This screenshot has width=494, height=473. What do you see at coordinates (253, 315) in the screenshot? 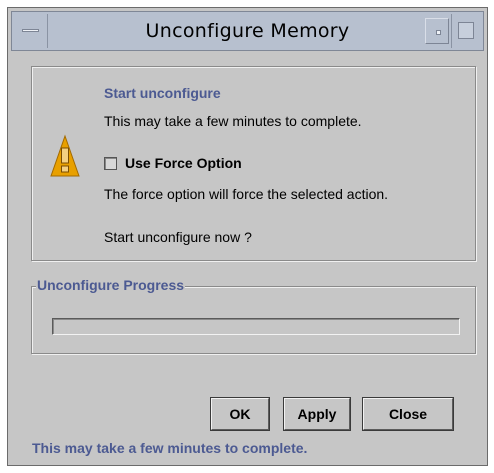
I see `progress-group: Unconfigure Progress` at bounding box center [253, 315].